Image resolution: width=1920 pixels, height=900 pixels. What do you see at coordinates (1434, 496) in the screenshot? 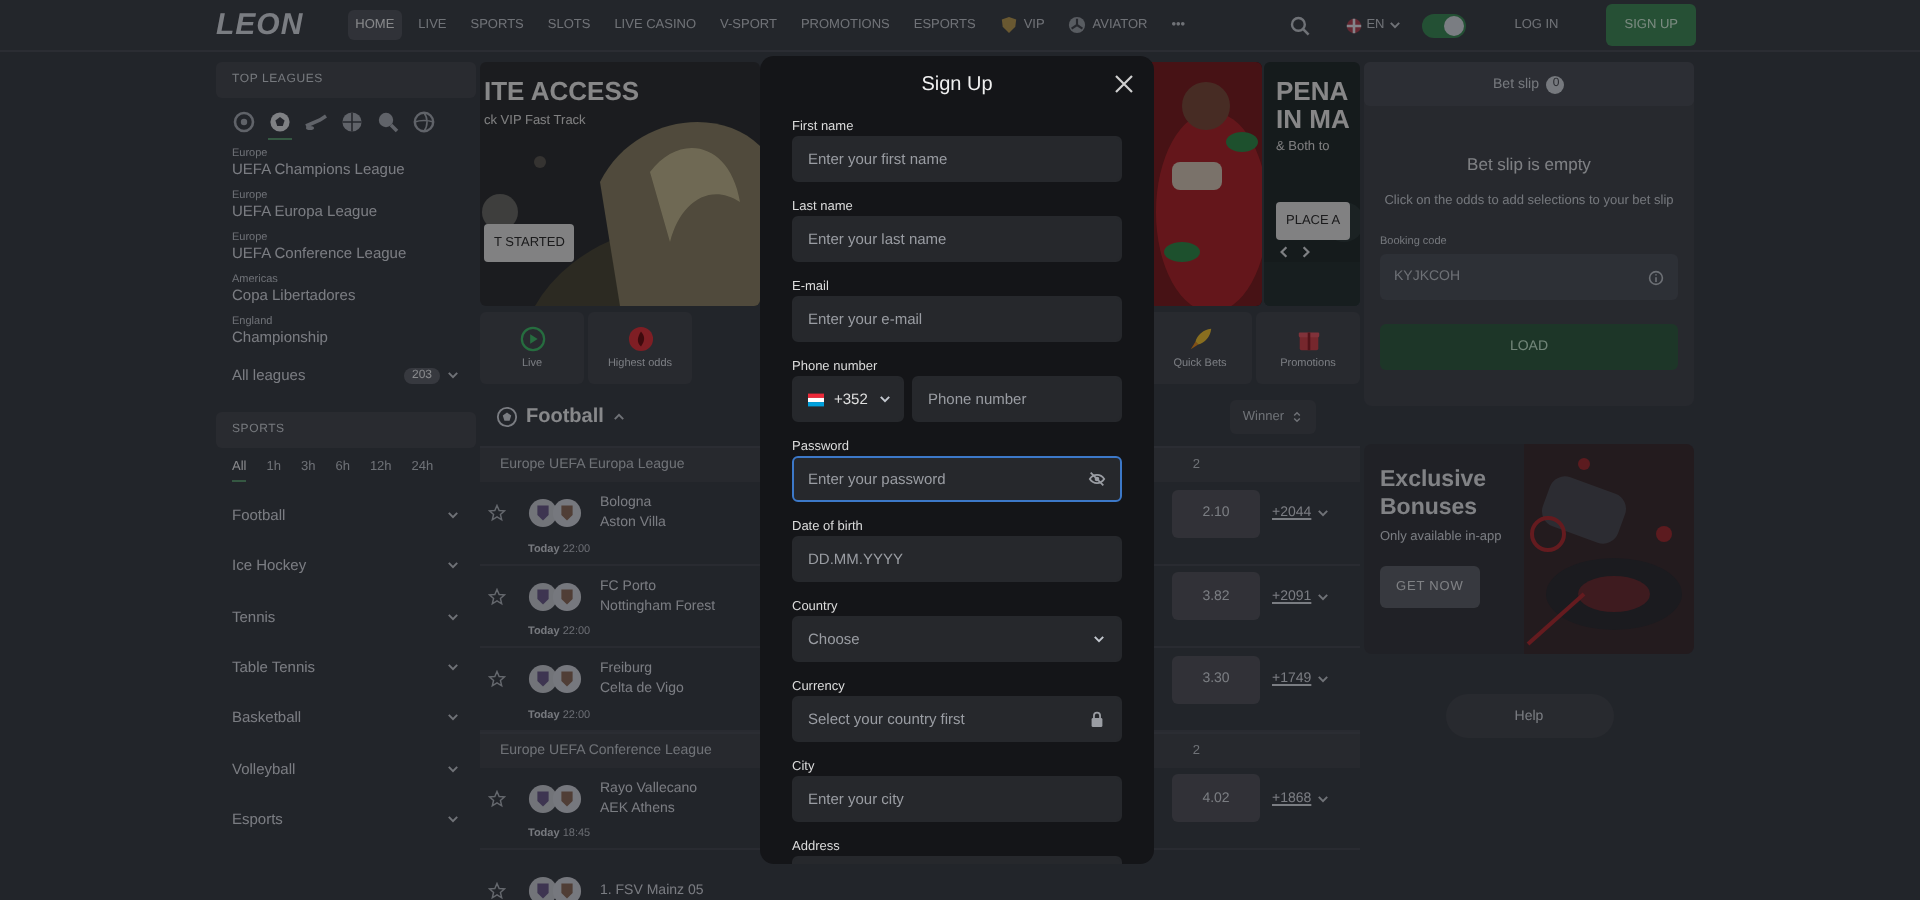
I see `promo-title: Exclusive Bonuses` at bounding box center [1434, 496].